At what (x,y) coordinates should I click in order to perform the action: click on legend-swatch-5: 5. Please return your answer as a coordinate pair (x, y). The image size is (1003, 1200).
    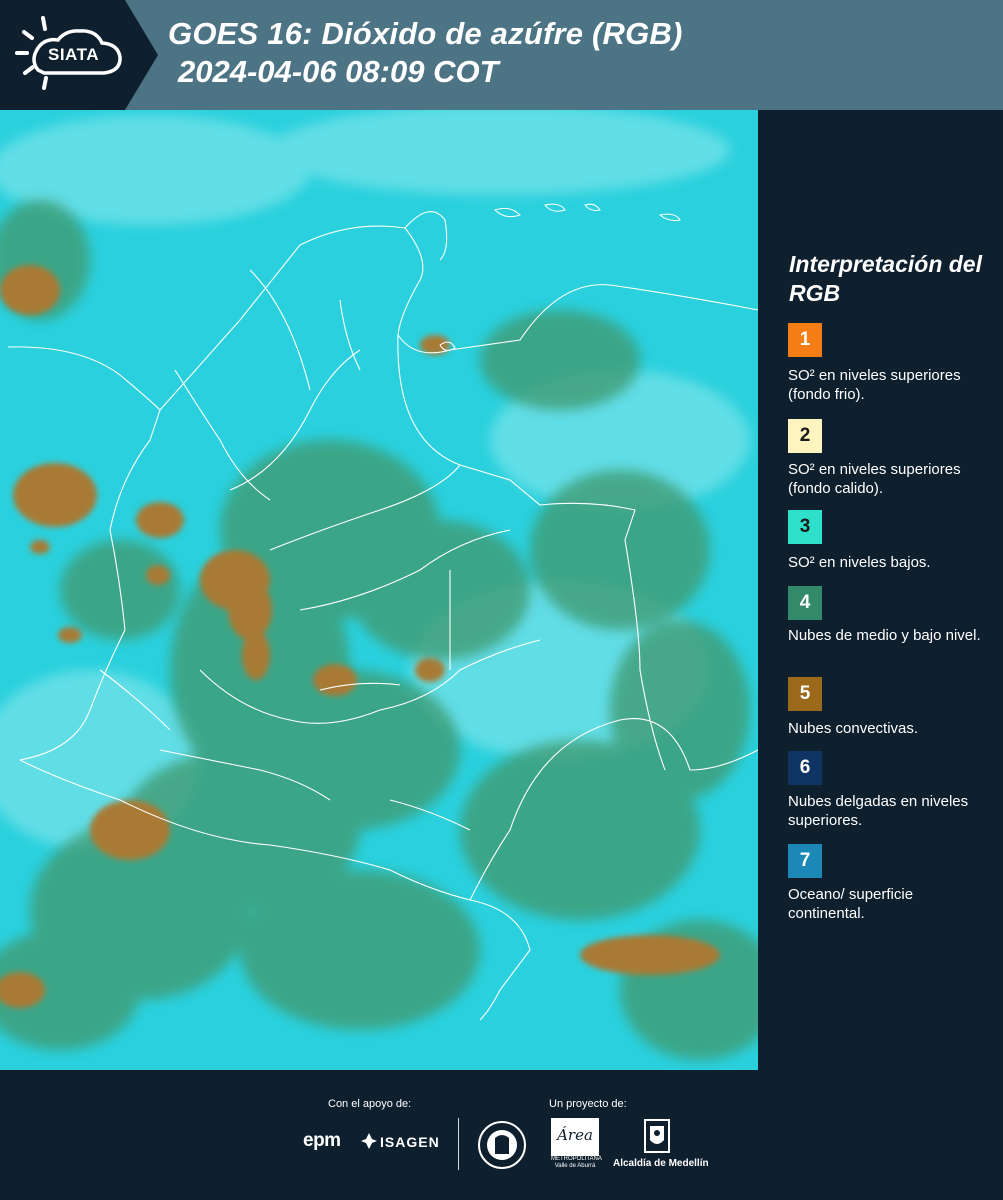
    Looking at the image, I should click on (805, 694).